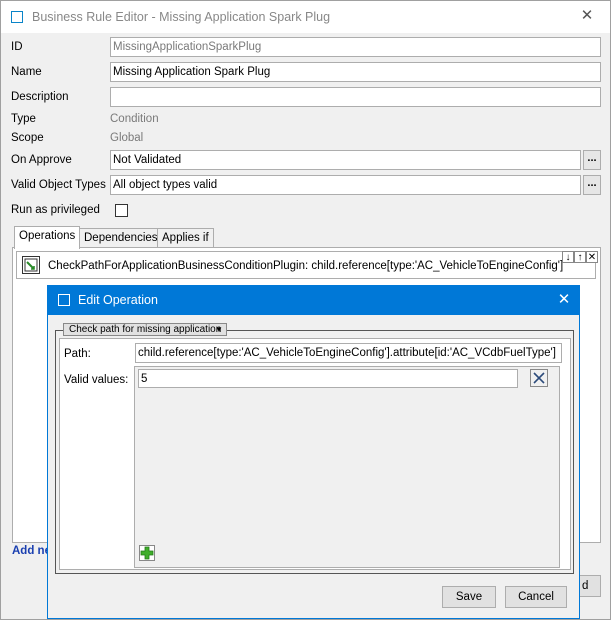 The height and width of the screenshot is (621, 612). What do you see at coordinates (355, 47) in the screenshot?
I see `id-field: MissingApplicationSparkPlug` at bounding box center [355, 47].